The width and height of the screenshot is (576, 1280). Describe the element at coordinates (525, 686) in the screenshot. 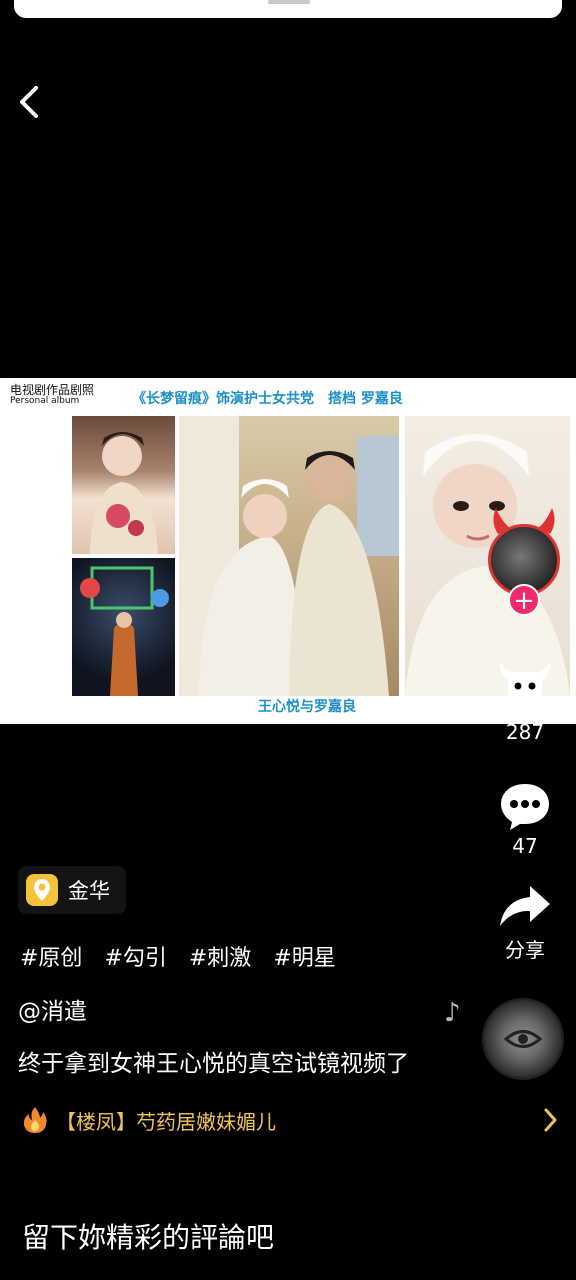

I see `bull-head-icon` at that location.